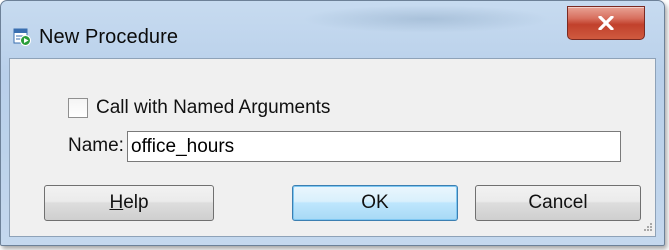 This screenshot has width=669, height=250. What do you see at coordinates (116, 202) in the screenshot?
I see `help-mnemonic: H` at bounding box center [116, 202].